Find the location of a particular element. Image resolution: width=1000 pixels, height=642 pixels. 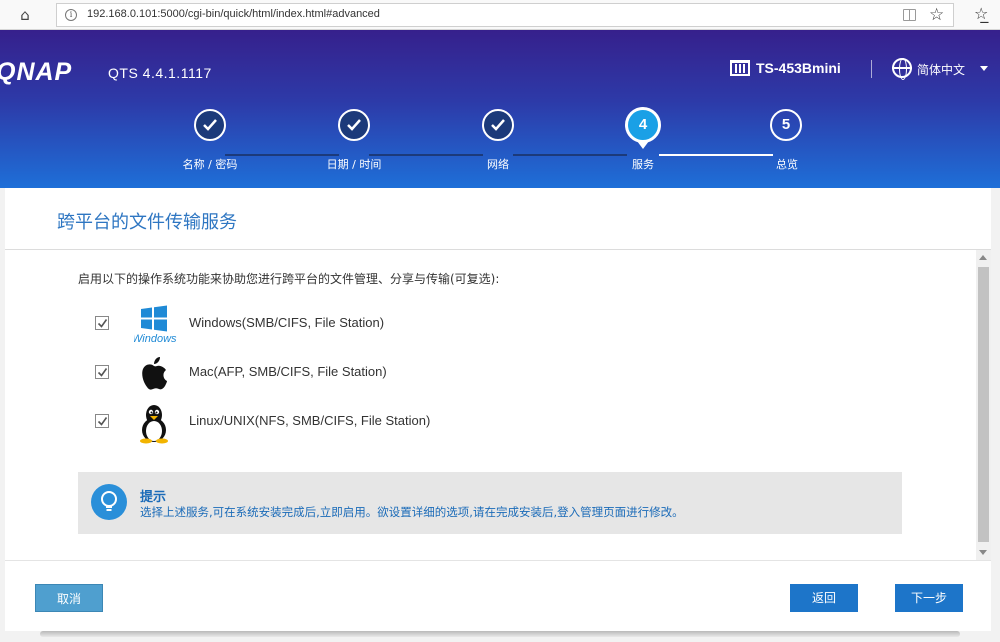

scroll-down-icon is located at coordinates (983, 552).